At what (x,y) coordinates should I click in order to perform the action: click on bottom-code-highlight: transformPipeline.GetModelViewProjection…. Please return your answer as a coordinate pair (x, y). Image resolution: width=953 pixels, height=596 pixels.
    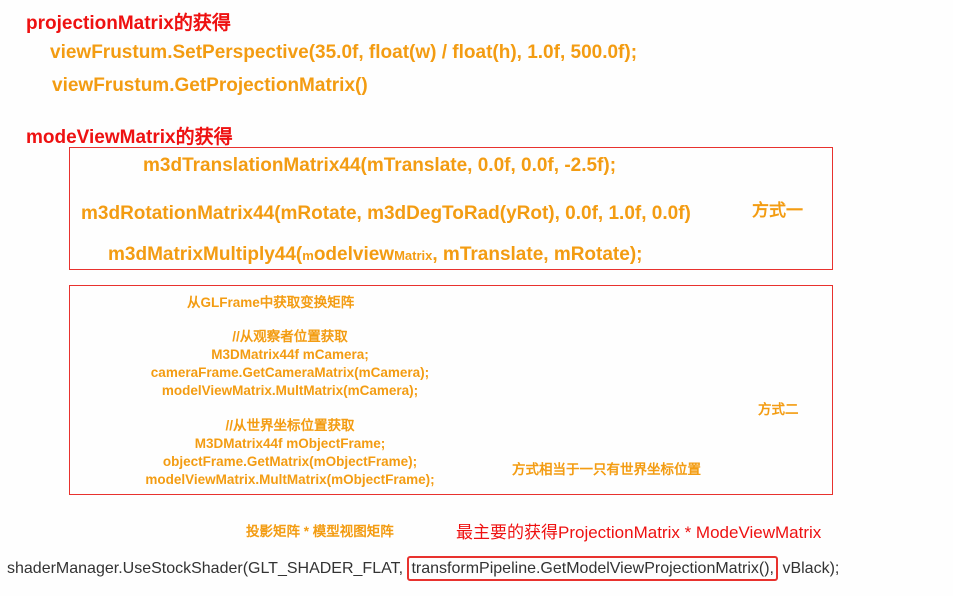
    Looking at the image, I should click on (592, 568).